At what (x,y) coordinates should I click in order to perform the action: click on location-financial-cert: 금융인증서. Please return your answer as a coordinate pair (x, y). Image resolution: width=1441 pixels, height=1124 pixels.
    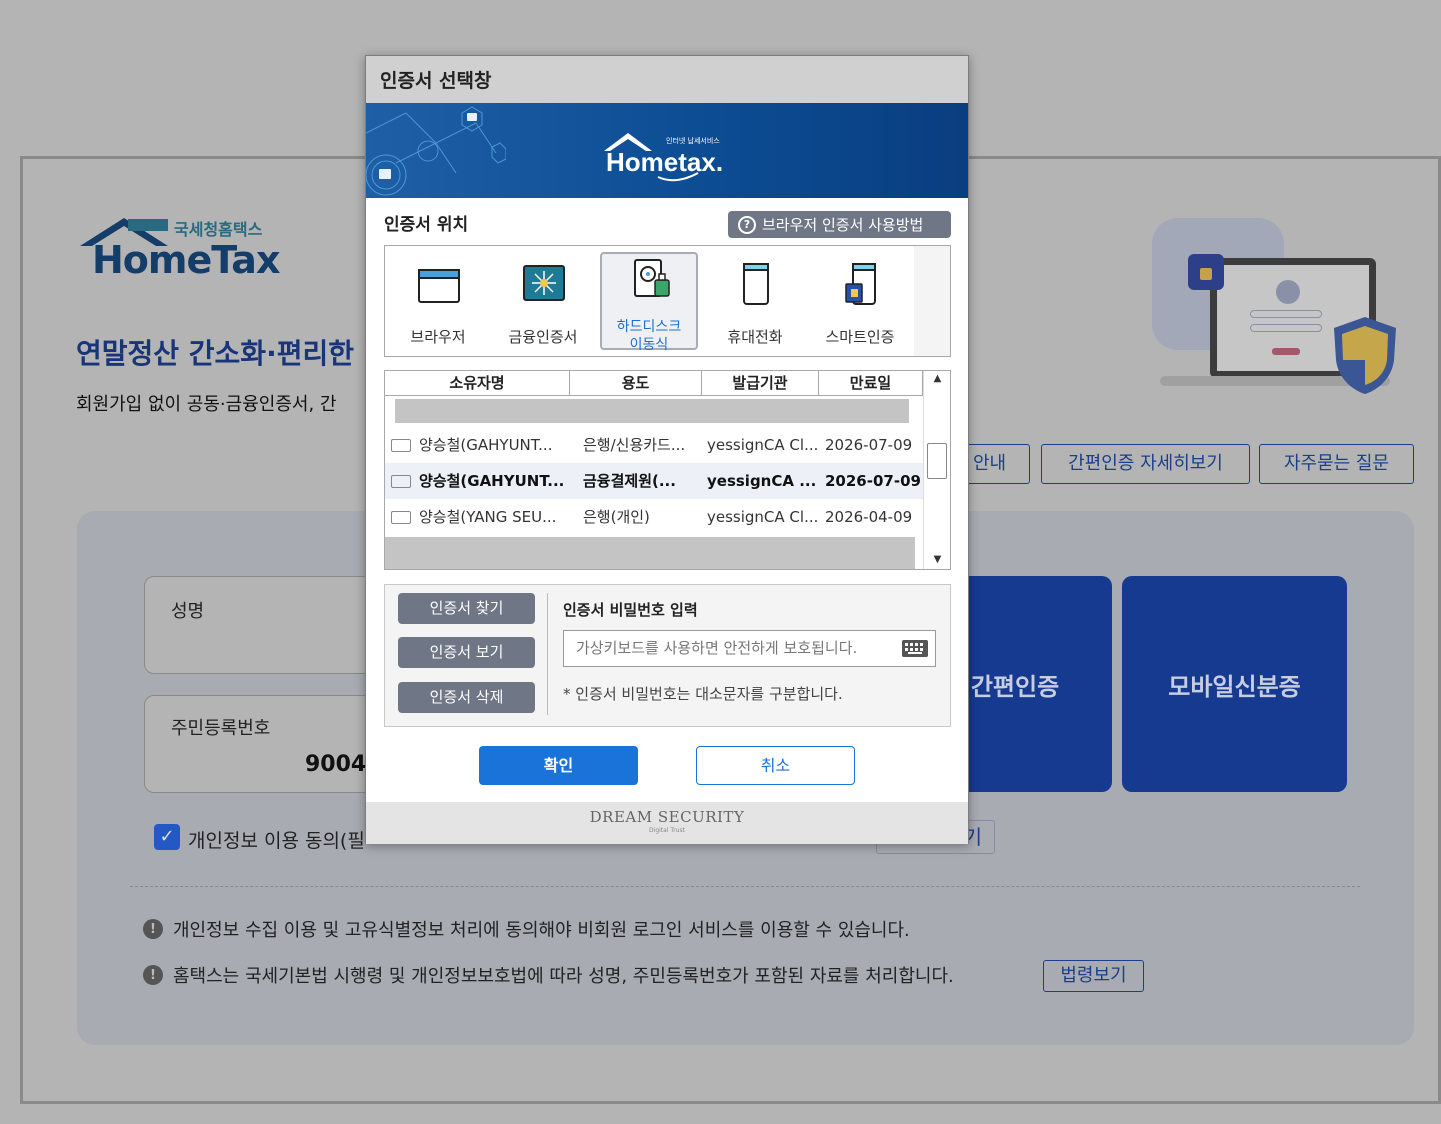
    Looking at the image, I should click on (543, 301).